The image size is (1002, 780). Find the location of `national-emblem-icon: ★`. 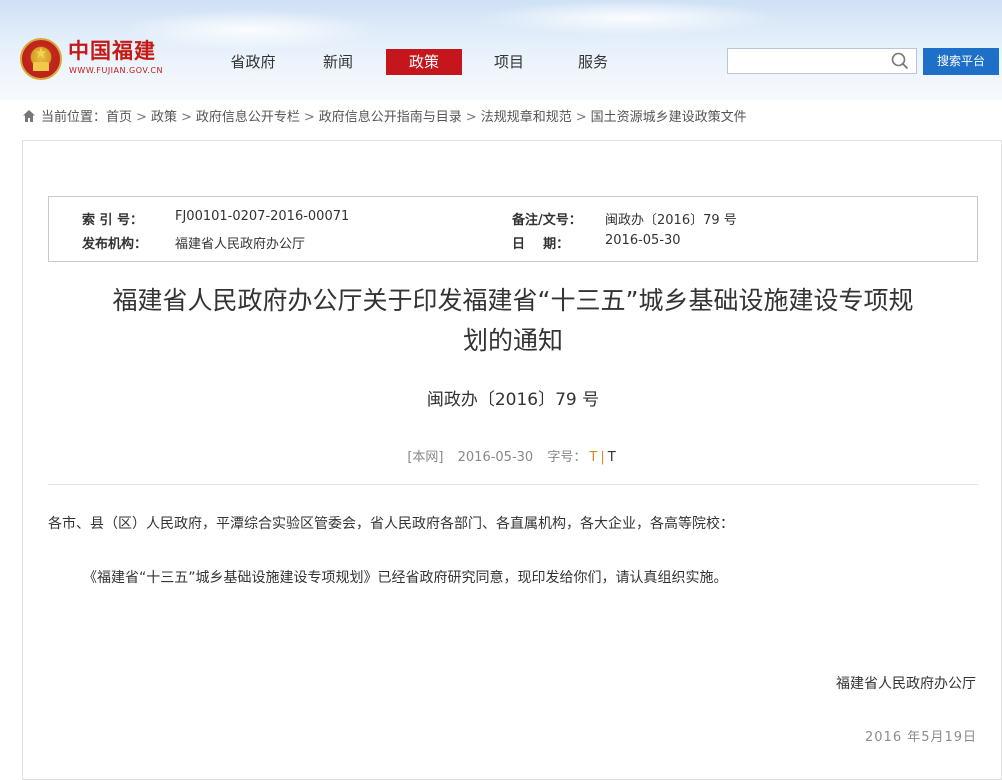

national-emblem-icon: ★ is located at coordinates (41, 59).